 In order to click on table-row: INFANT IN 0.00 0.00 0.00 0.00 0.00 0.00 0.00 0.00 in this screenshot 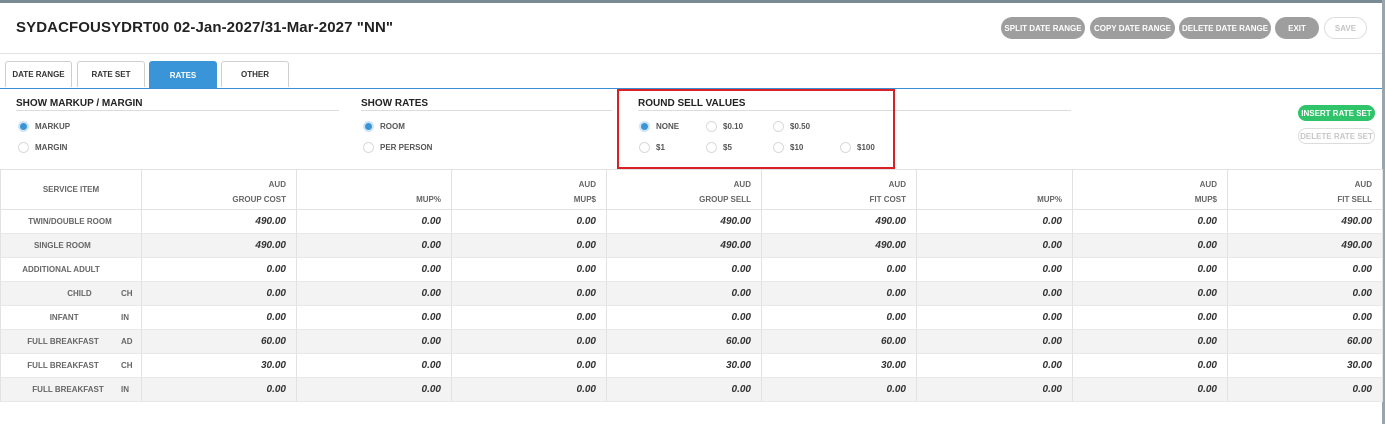, I will do `click(691, 317)`.